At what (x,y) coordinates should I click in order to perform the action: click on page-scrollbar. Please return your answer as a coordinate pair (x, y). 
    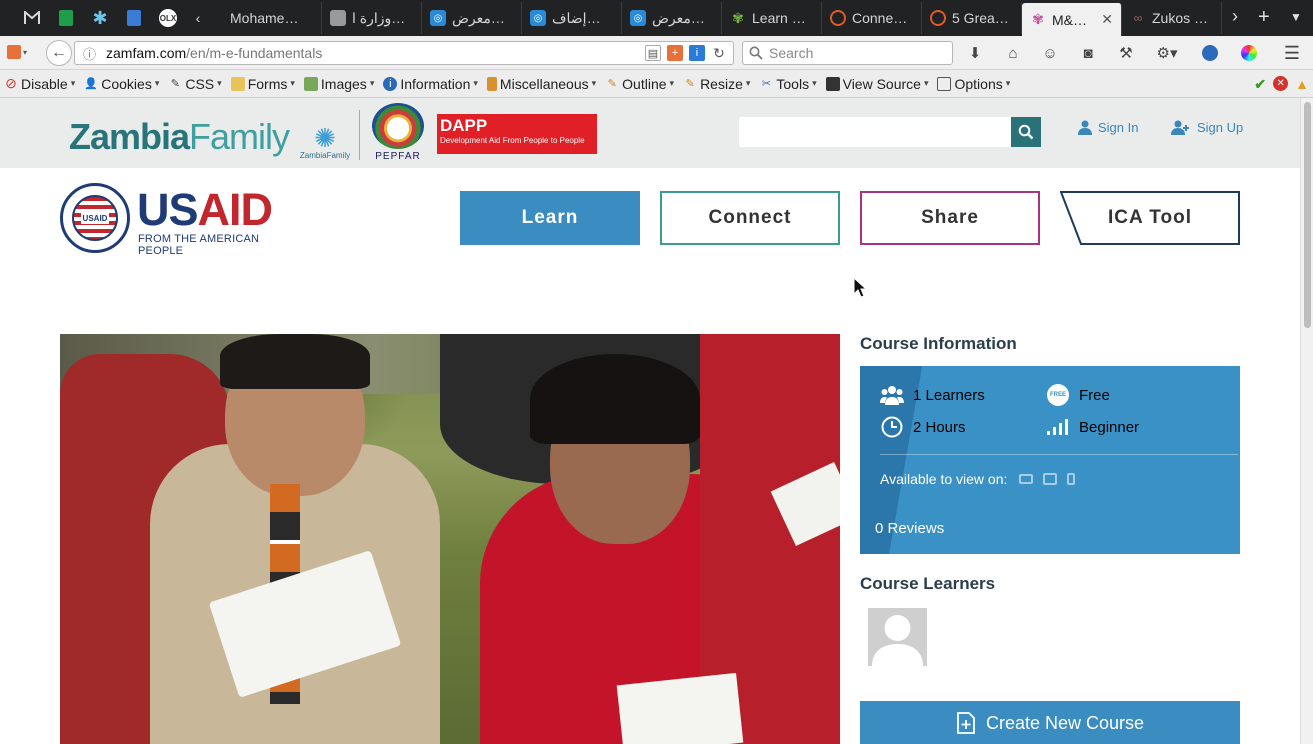
    Looking at the image, I should click on (1306, 421).